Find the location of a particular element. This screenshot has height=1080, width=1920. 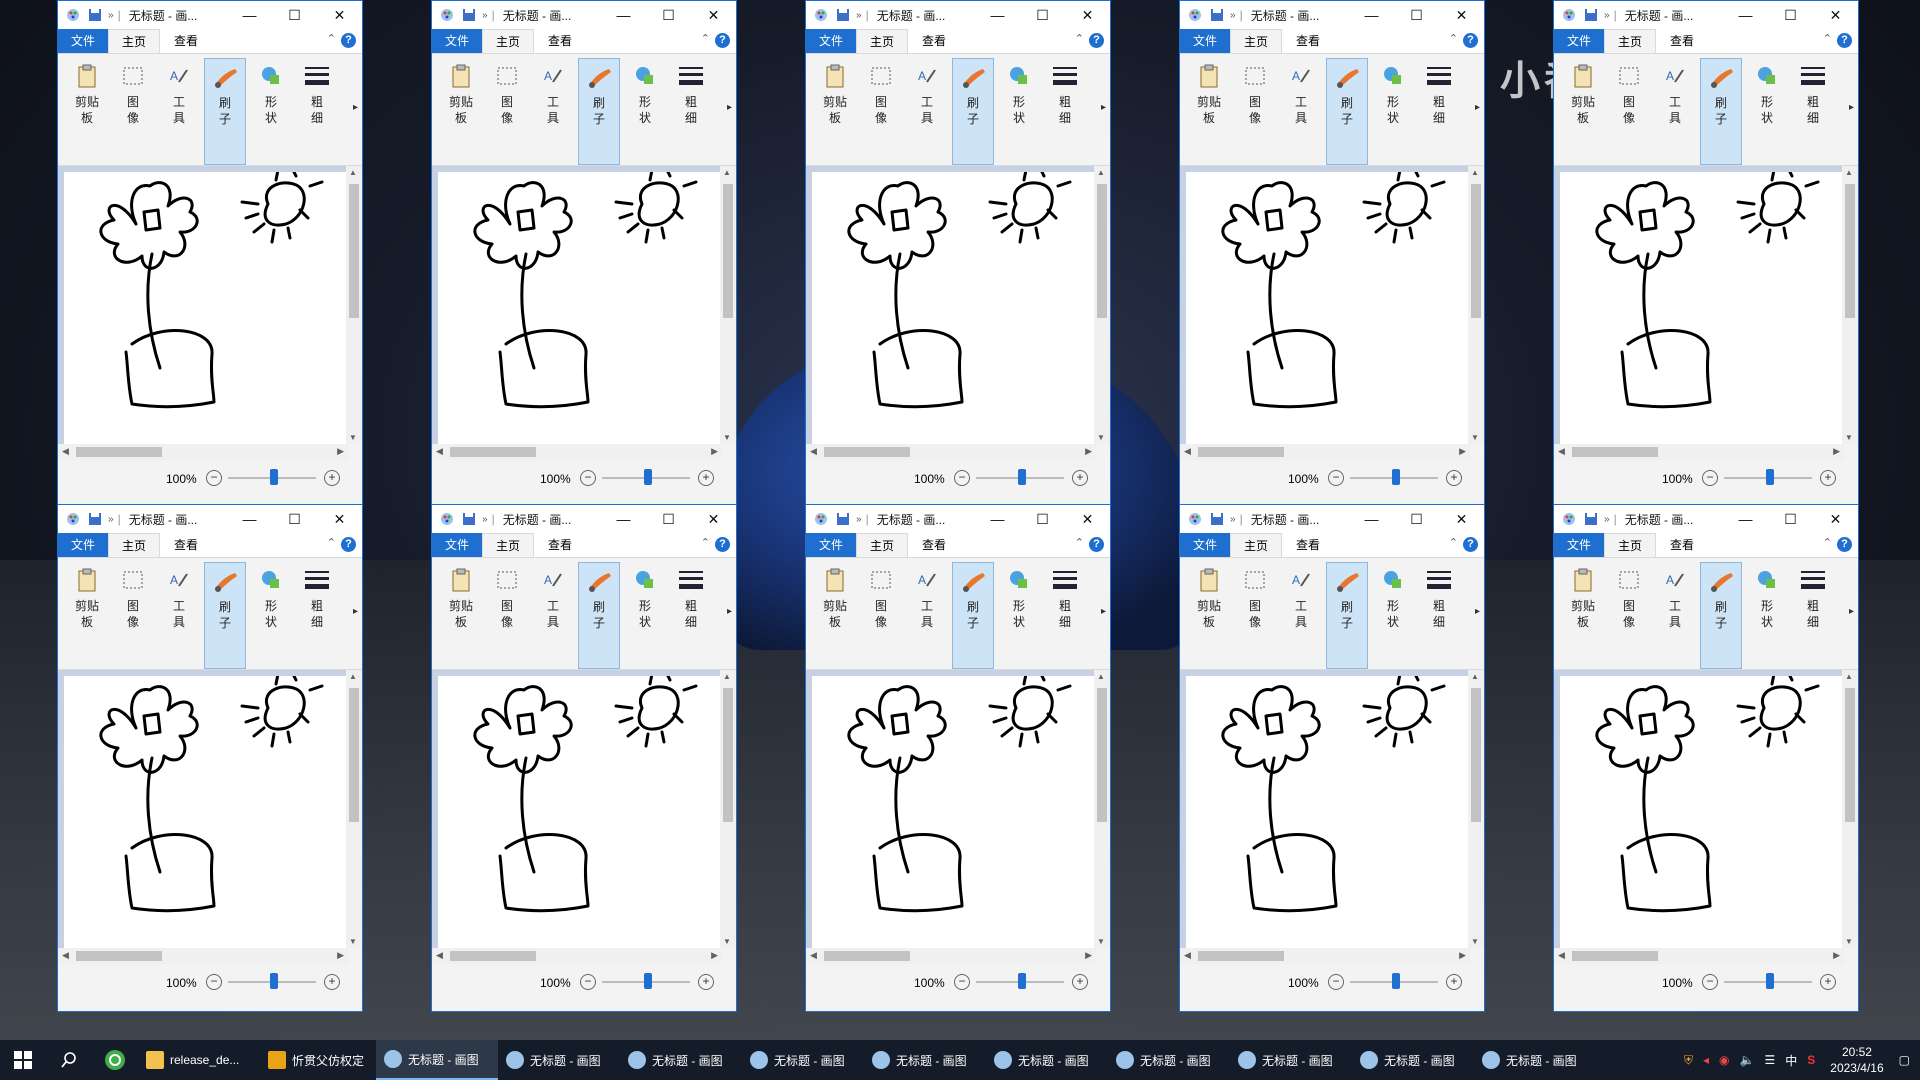

ribbon-more-icon: ▸ is located at coordinates (355, 107).